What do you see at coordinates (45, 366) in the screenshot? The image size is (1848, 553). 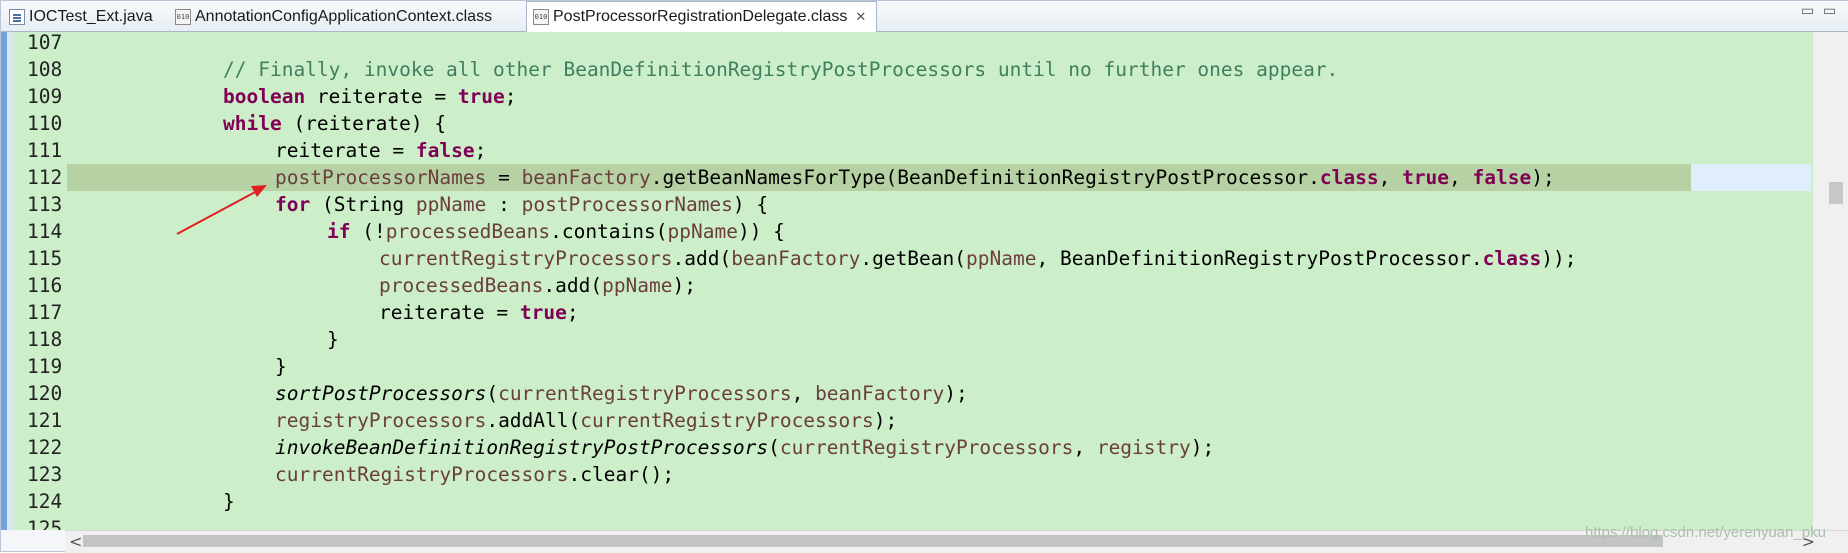 I see `line-number: 119` at bounding box center [45, 366].